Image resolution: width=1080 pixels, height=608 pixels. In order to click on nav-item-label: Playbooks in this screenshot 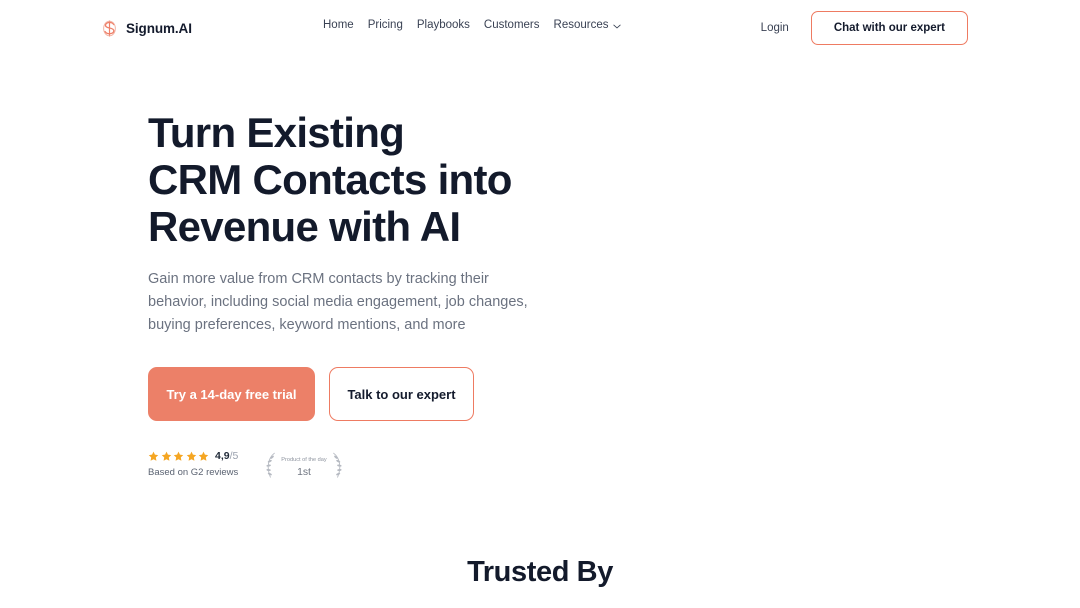, I will do `click(443, 25)`.